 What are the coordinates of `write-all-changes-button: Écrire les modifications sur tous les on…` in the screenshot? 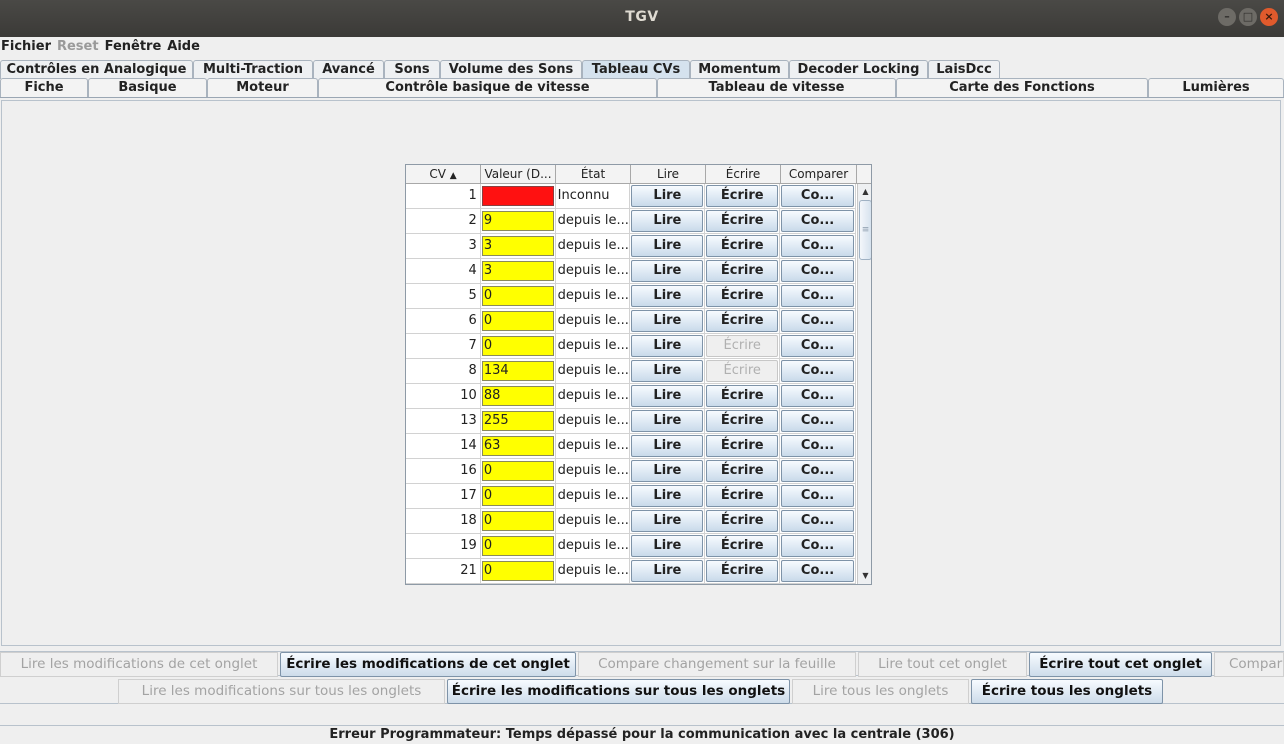 It's located at (618, 691).